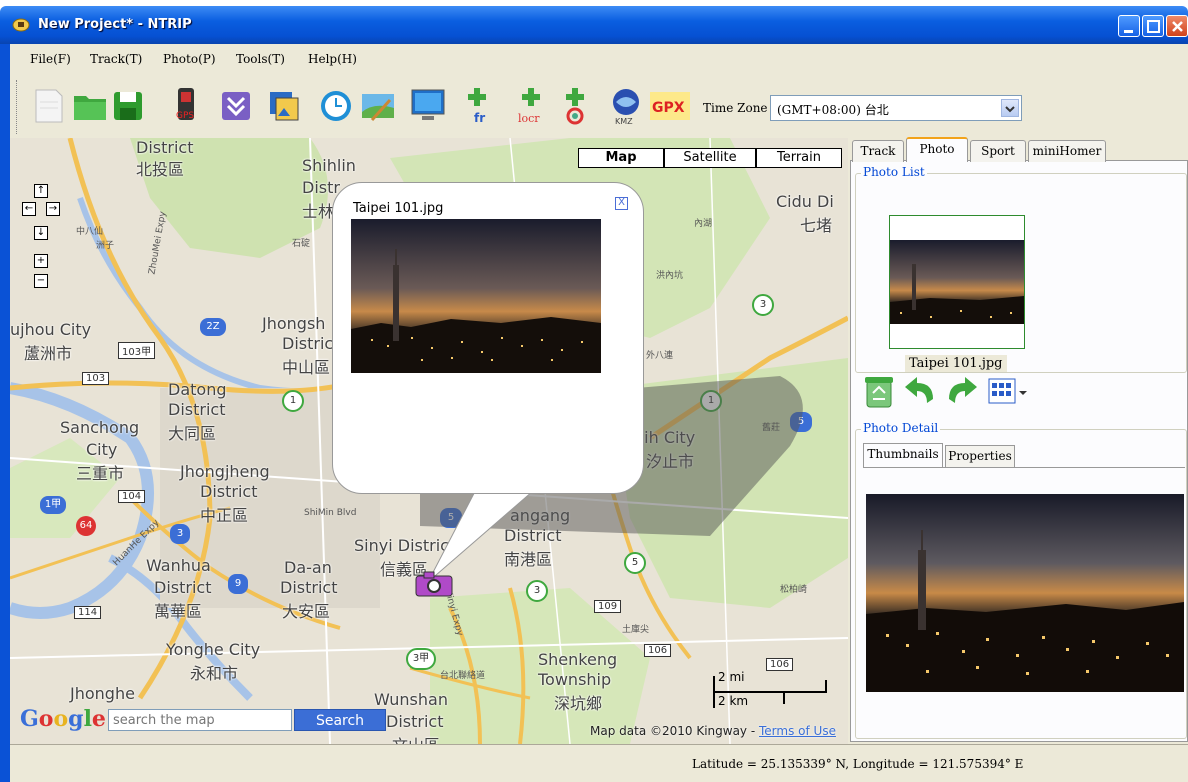  Describe the element at coordinates (378, 105) in the screenshot. I see `map-edit-icon` at that location.